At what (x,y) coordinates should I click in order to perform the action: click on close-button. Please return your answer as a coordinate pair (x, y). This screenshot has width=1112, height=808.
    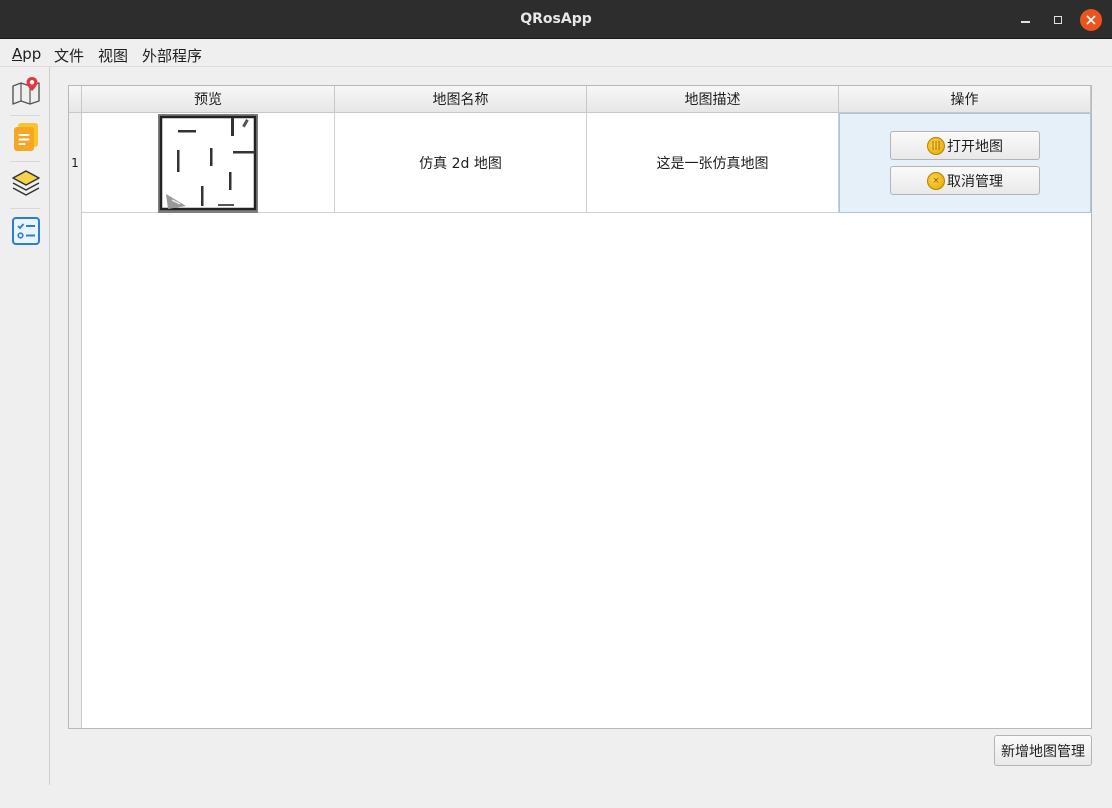
    Looking at the image, I should click on (1091, 20).